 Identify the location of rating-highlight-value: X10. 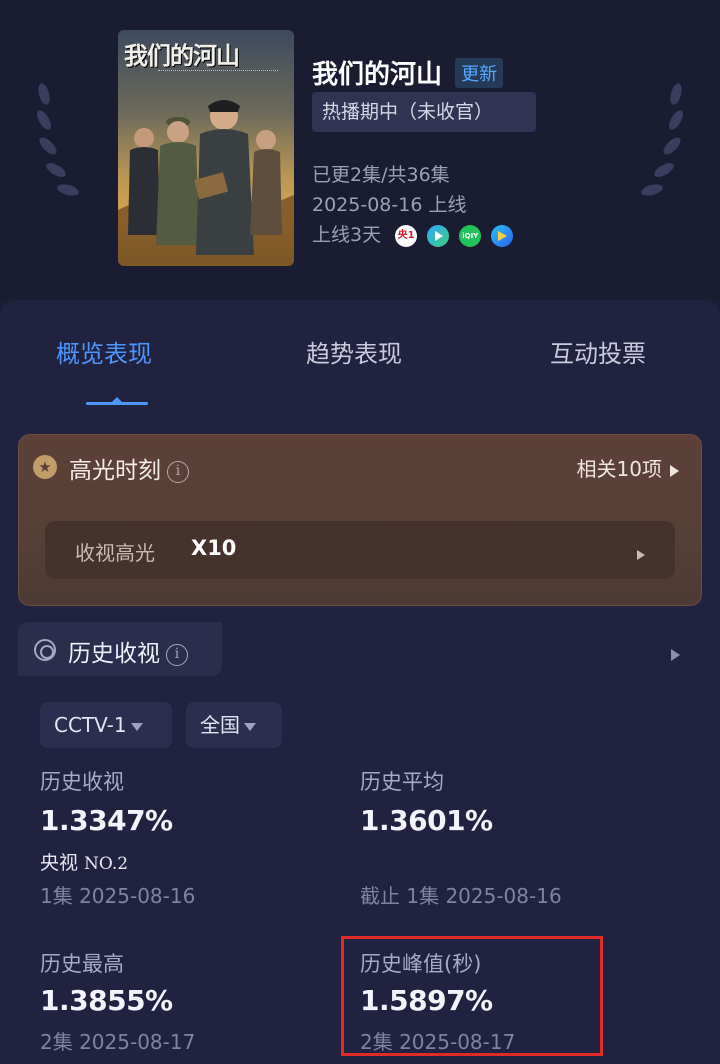
(214, 548).